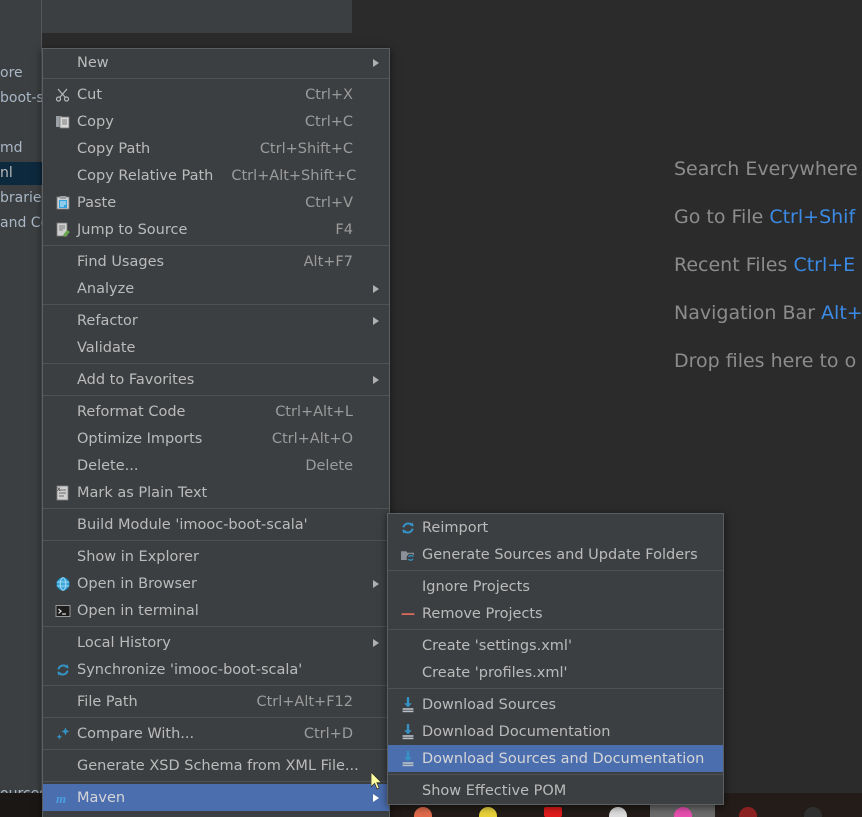 This screenshot has width=862, height=817. Describe the element at coordinates (216, 642) in the screenshot. I see `context-menu-item-local-history: Local History` at that location.